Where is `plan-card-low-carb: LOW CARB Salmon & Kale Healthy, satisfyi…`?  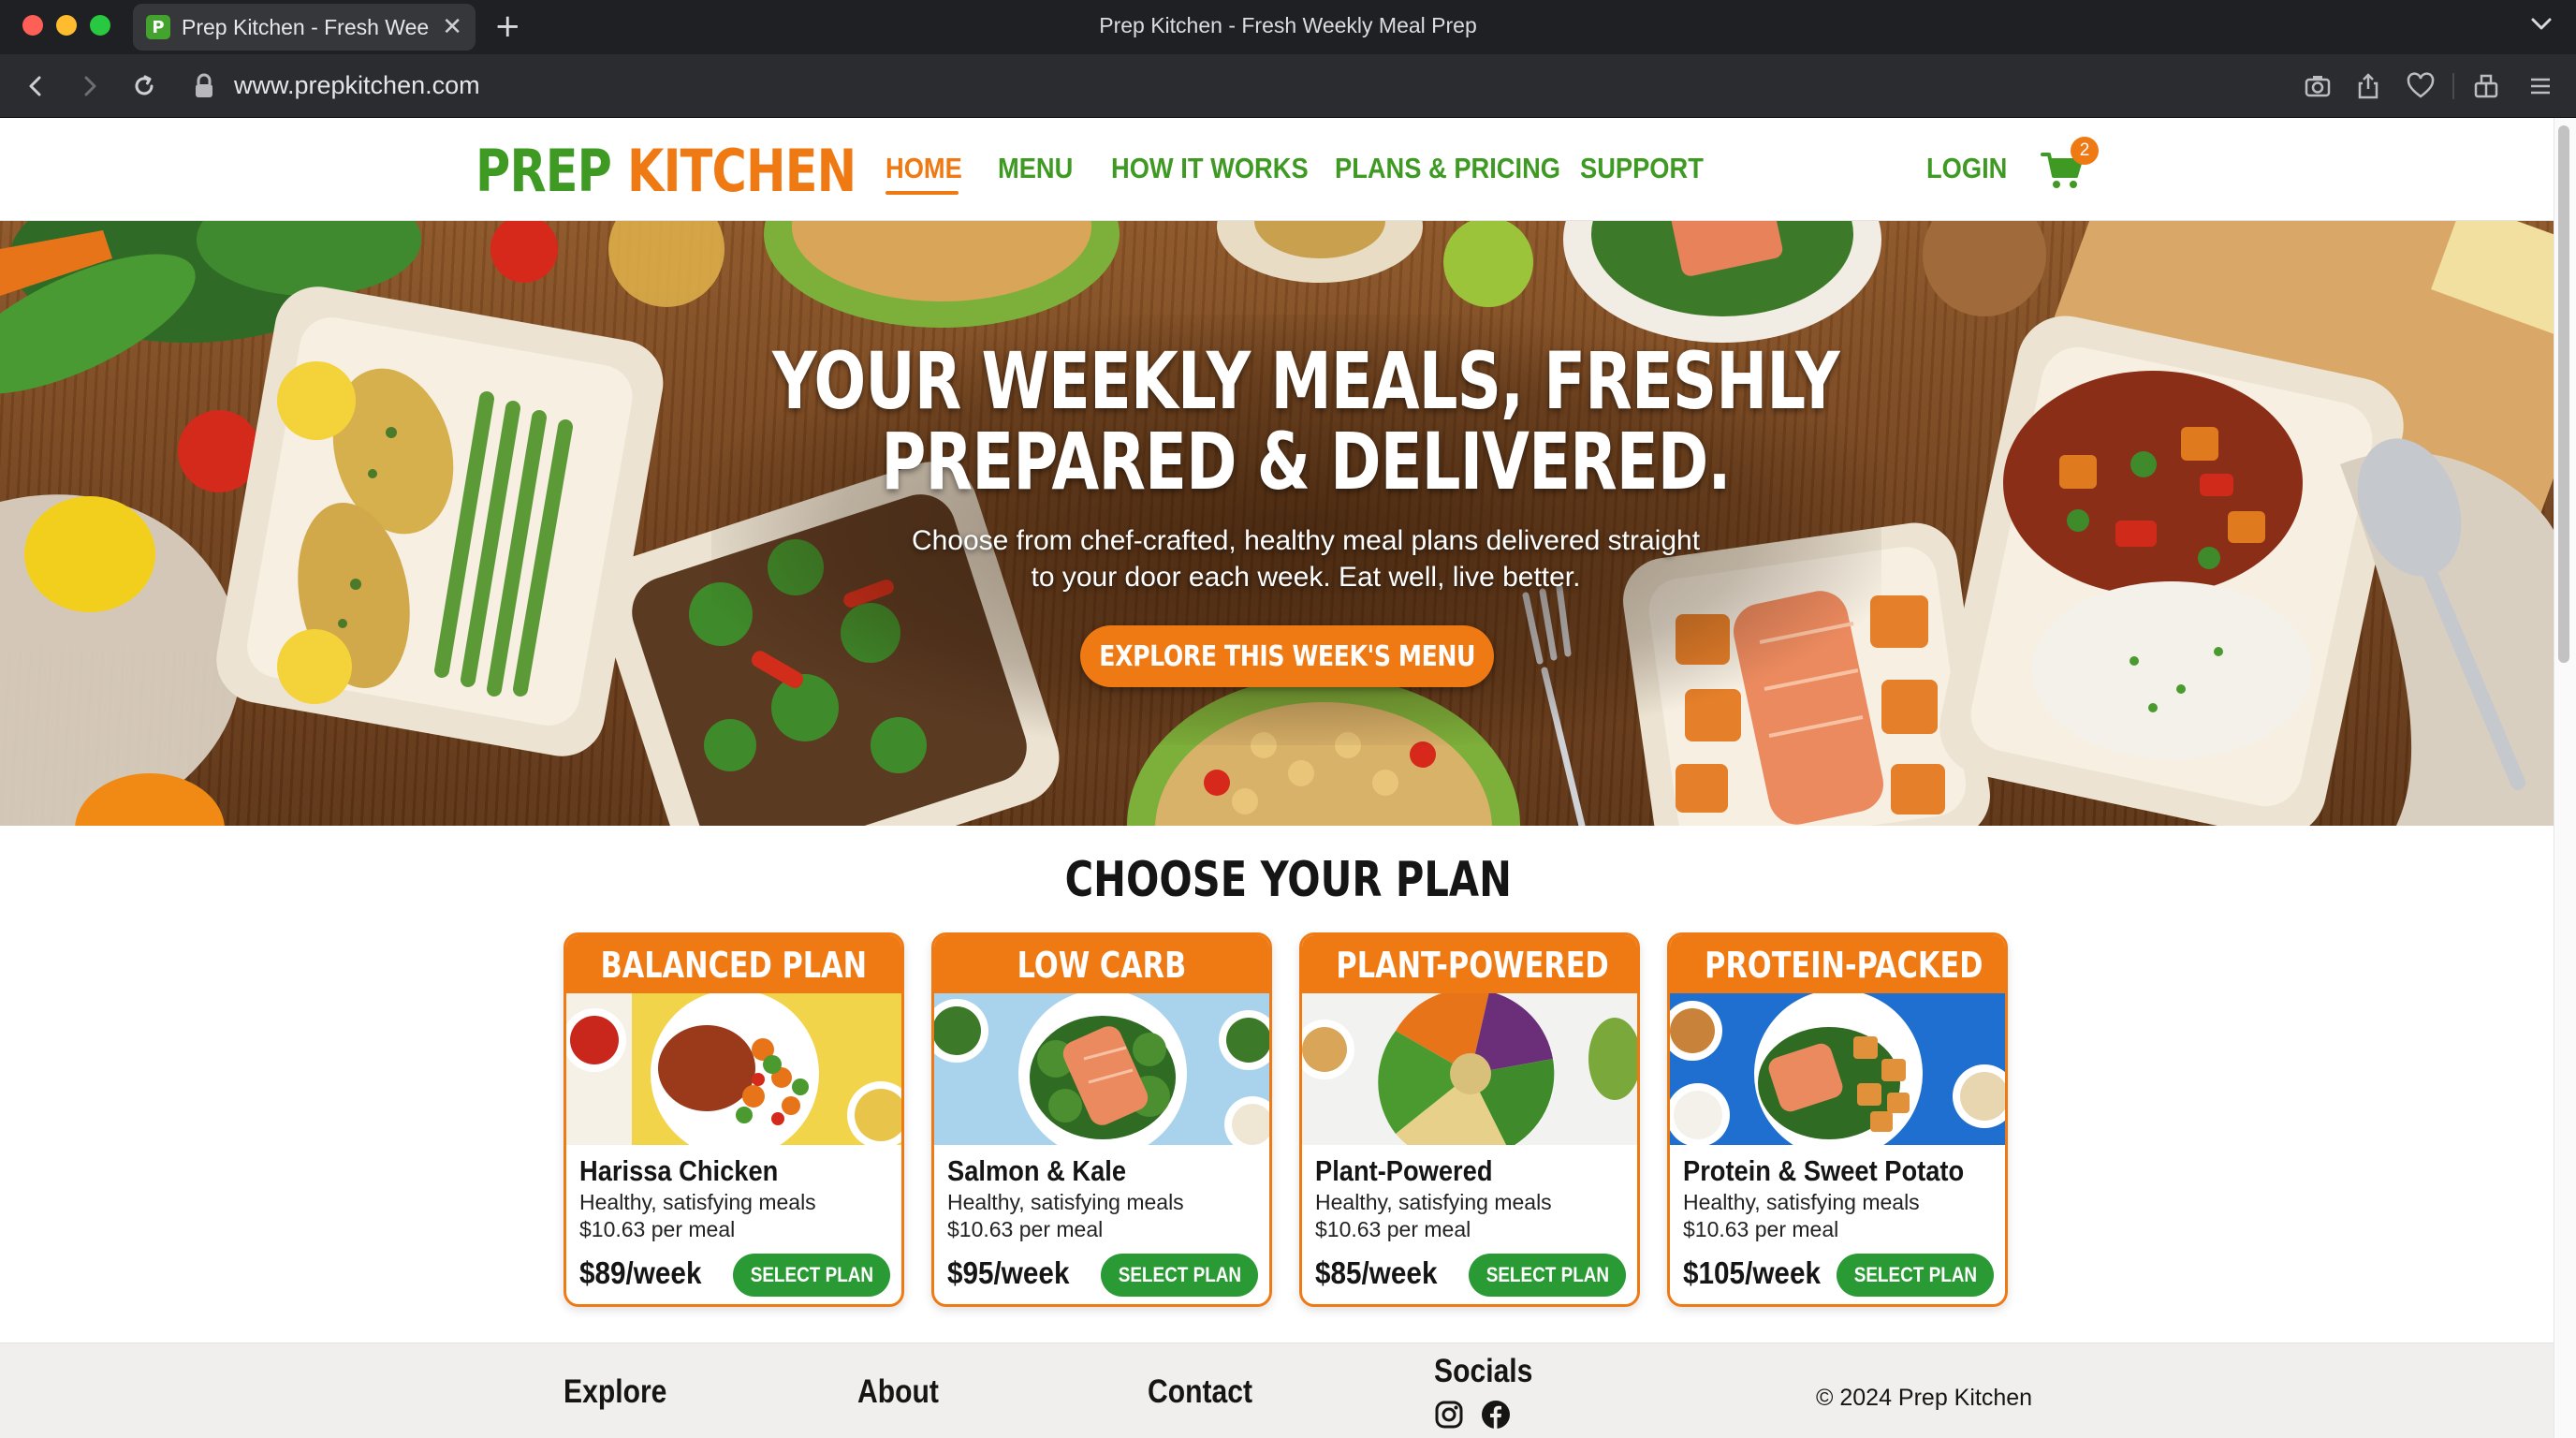
plan-card-low-carb: LOW CARB Salmon & Kale Healthy, satisfyi… is located at coordinates (1101, 1119).